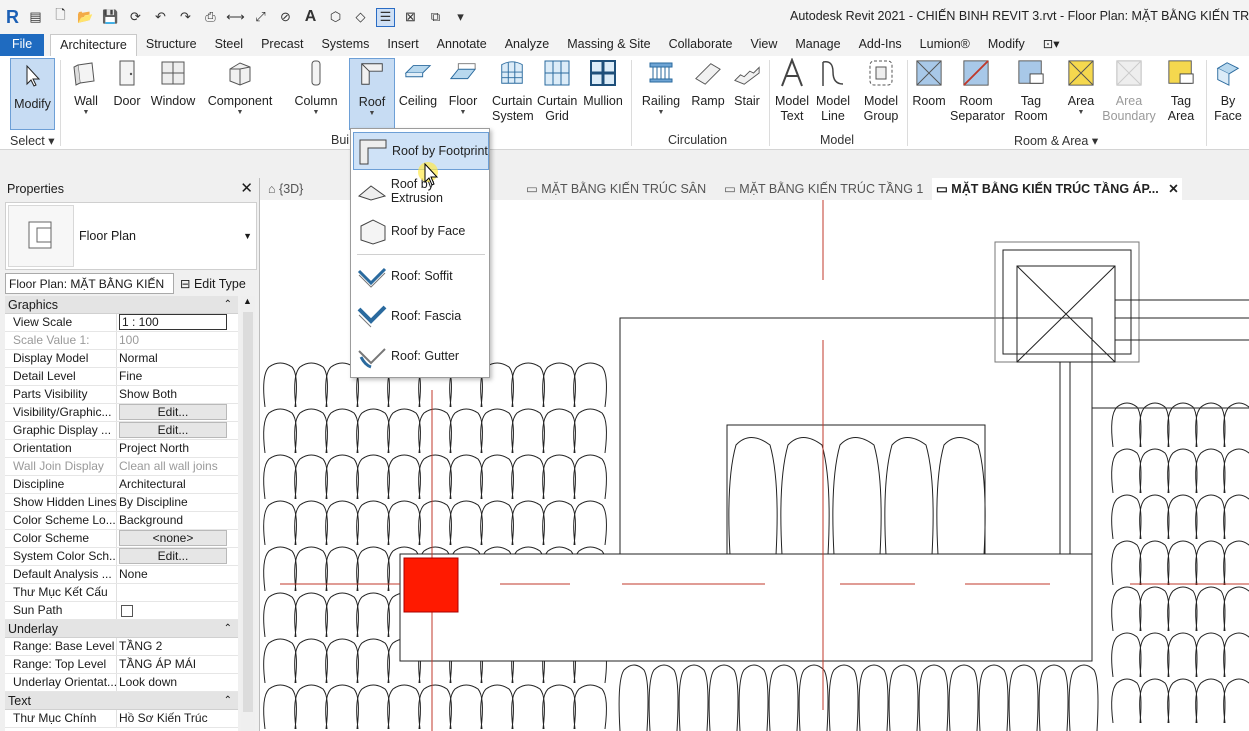 This screenshot has width=1249, height=731. Describe the element at coordinates (229, 45) in the screenshot. I see `tab-steel: Steel` at that location.